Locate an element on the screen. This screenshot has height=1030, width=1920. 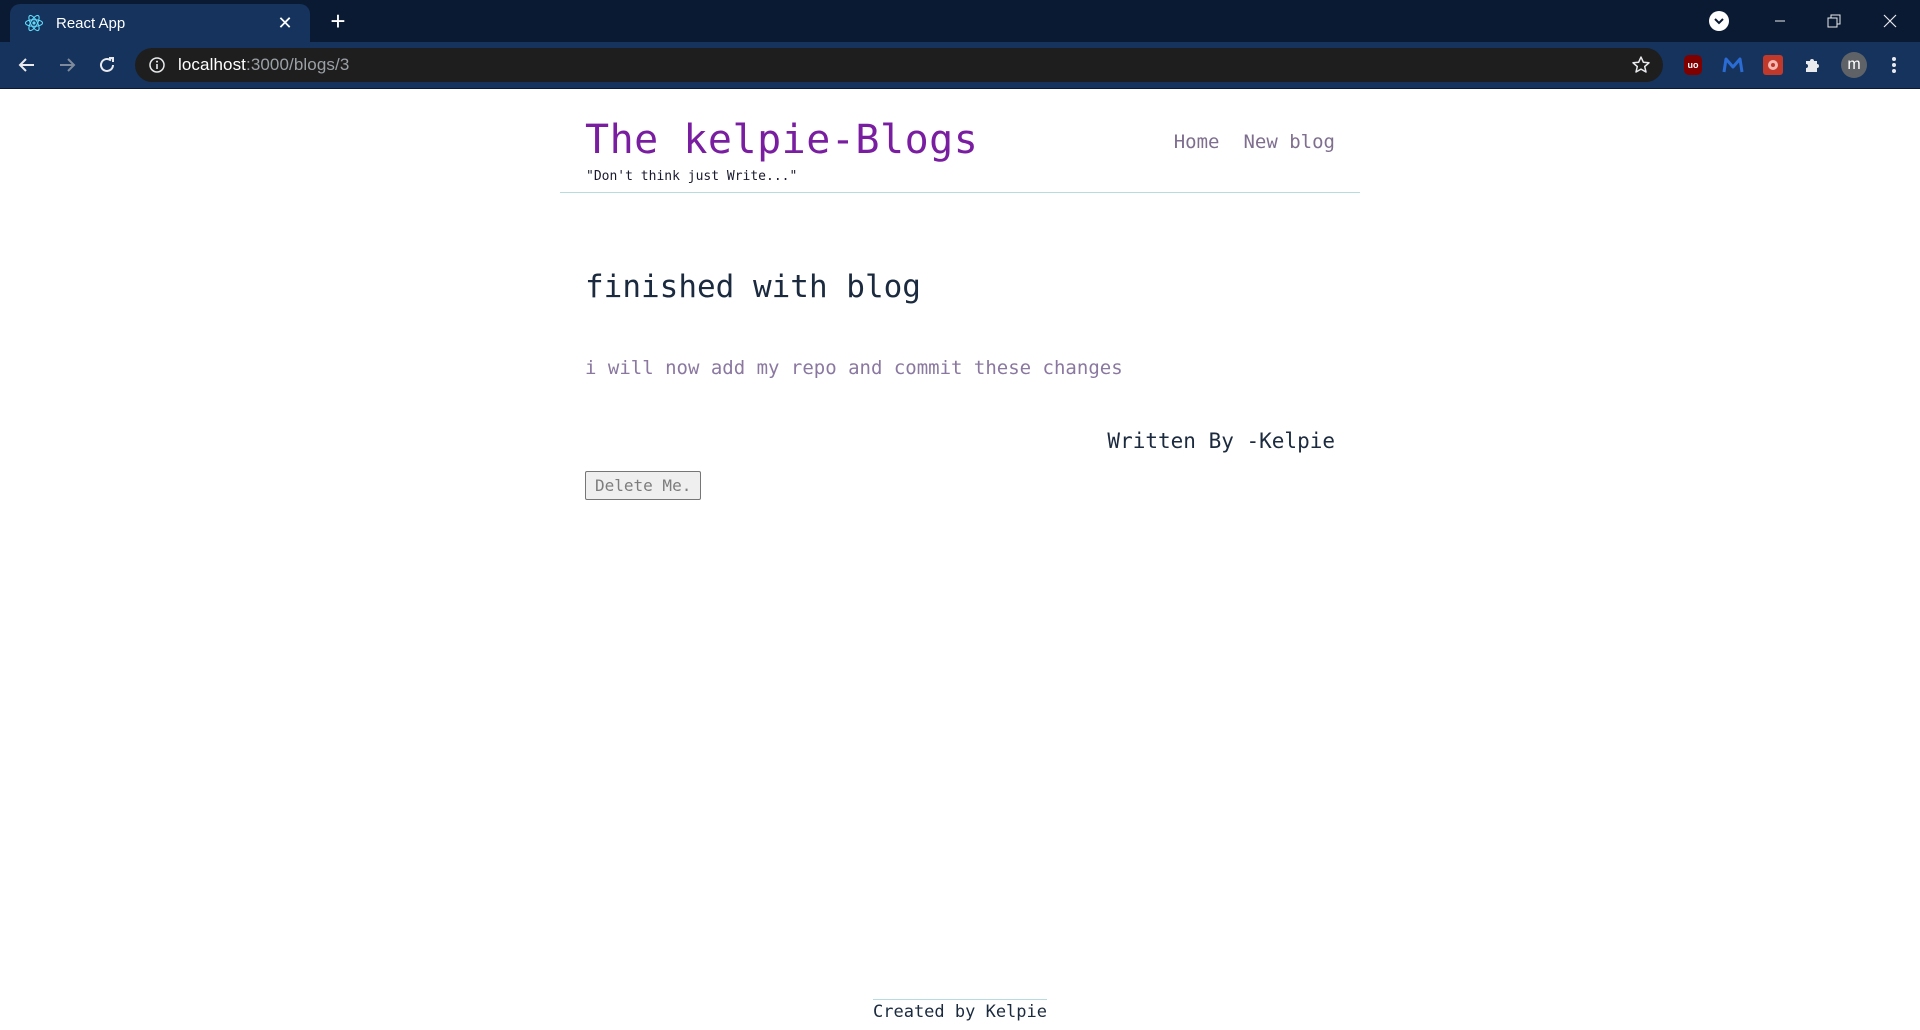
address-bar: localhost:3000/blogs/3 is located at coordinates (899, 65).